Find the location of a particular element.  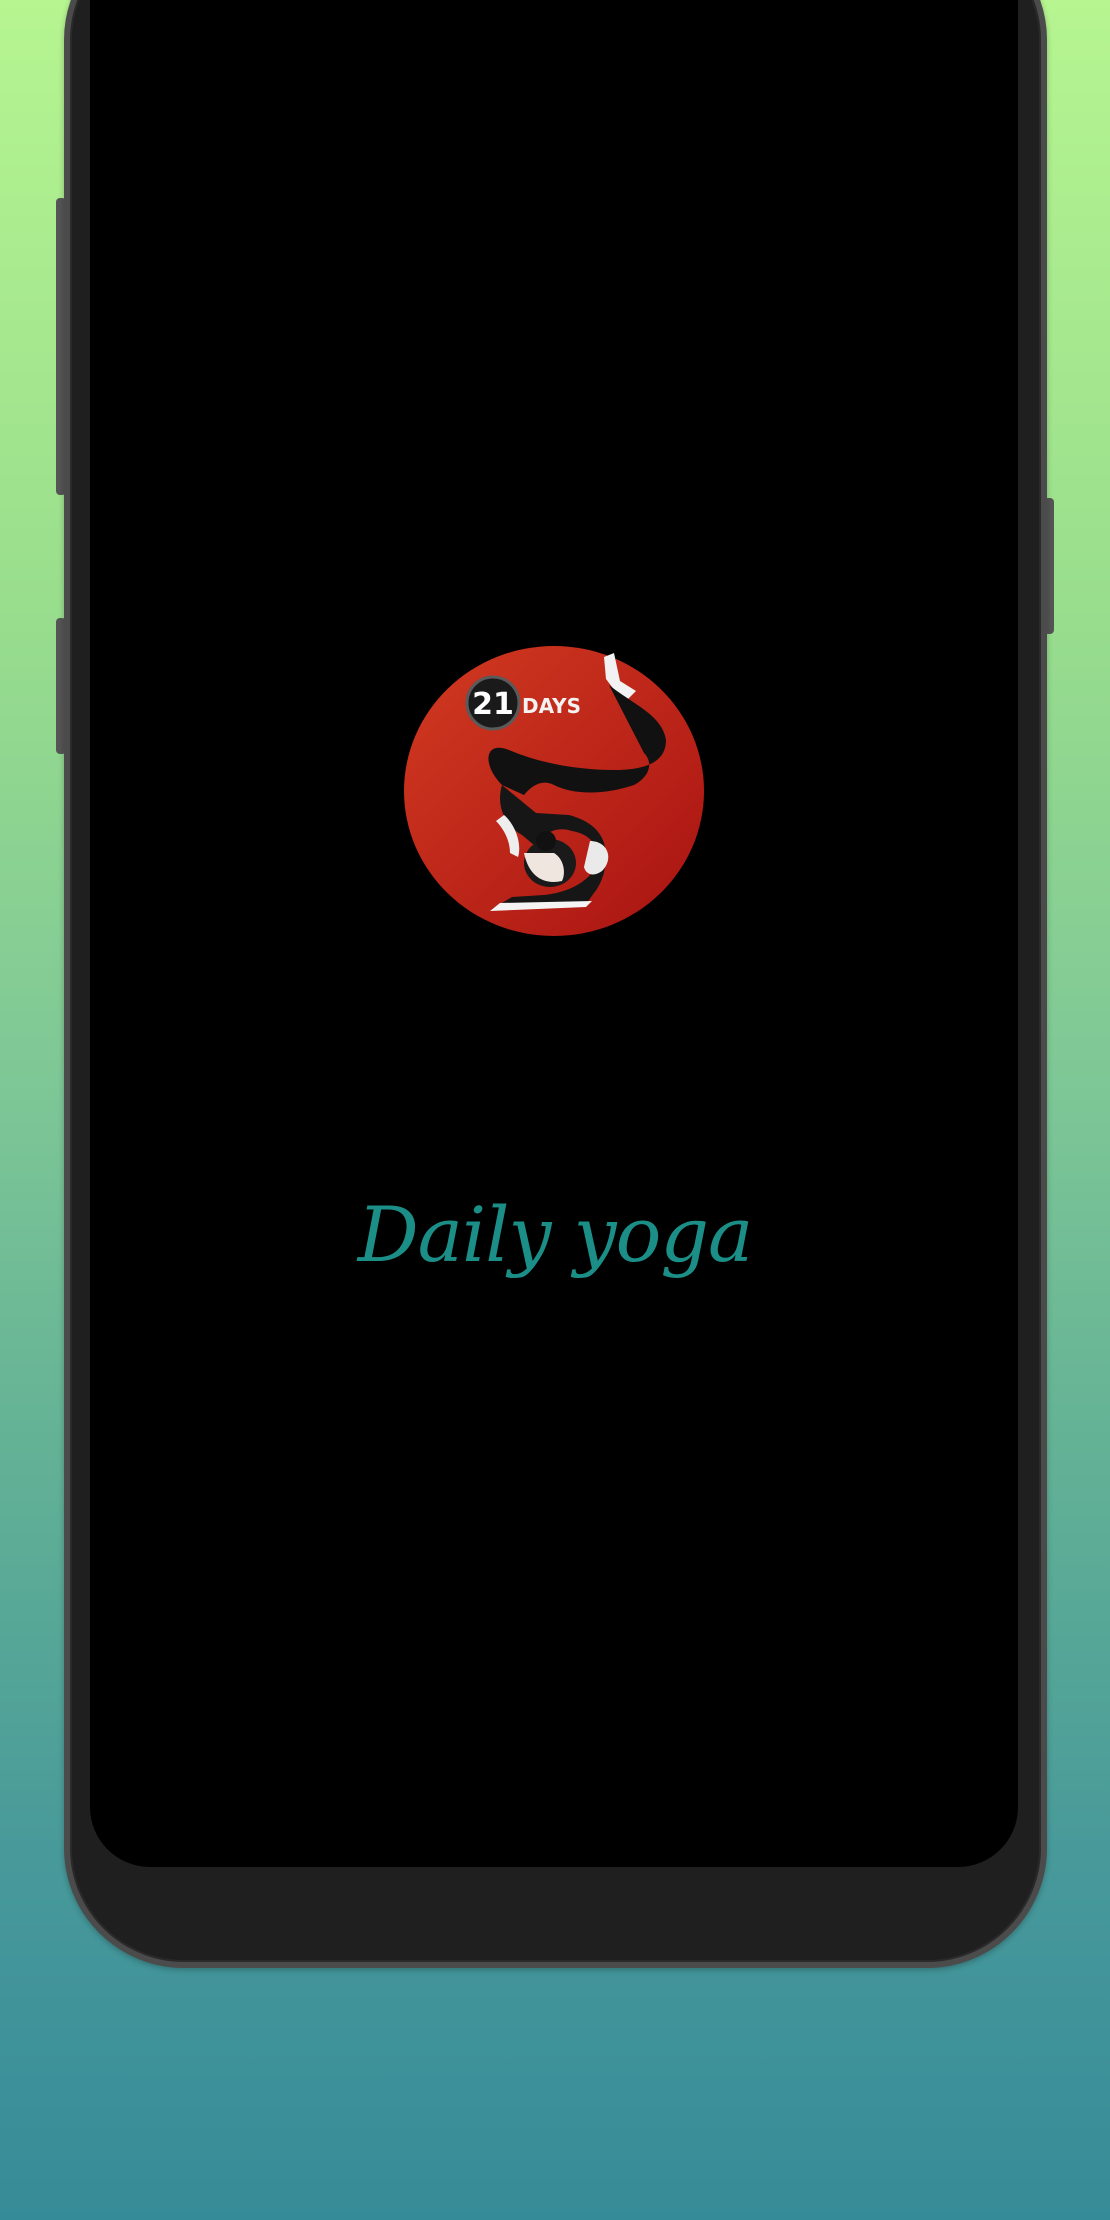

badge-text: DAYS is located at coordinates (551, 706).